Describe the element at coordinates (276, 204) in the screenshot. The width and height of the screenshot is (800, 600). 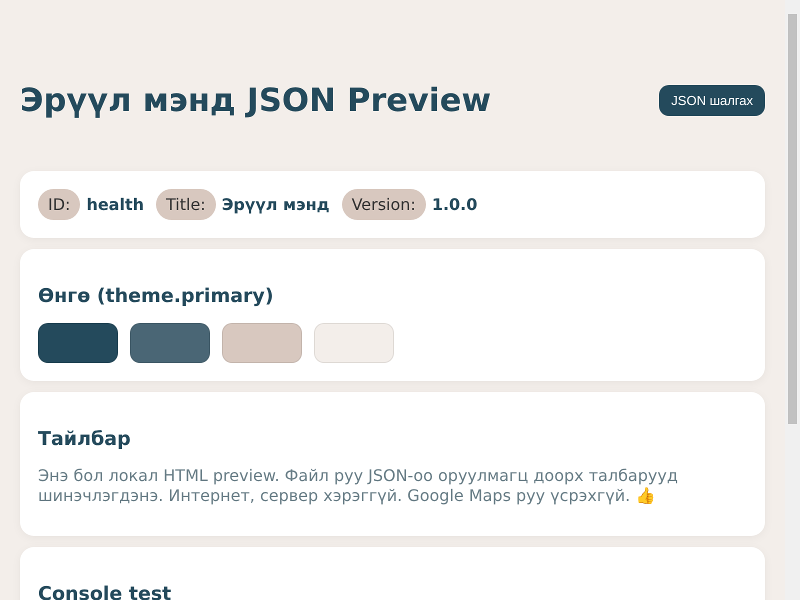
I see `meta-value: Эрүүл мэнд` at that location.